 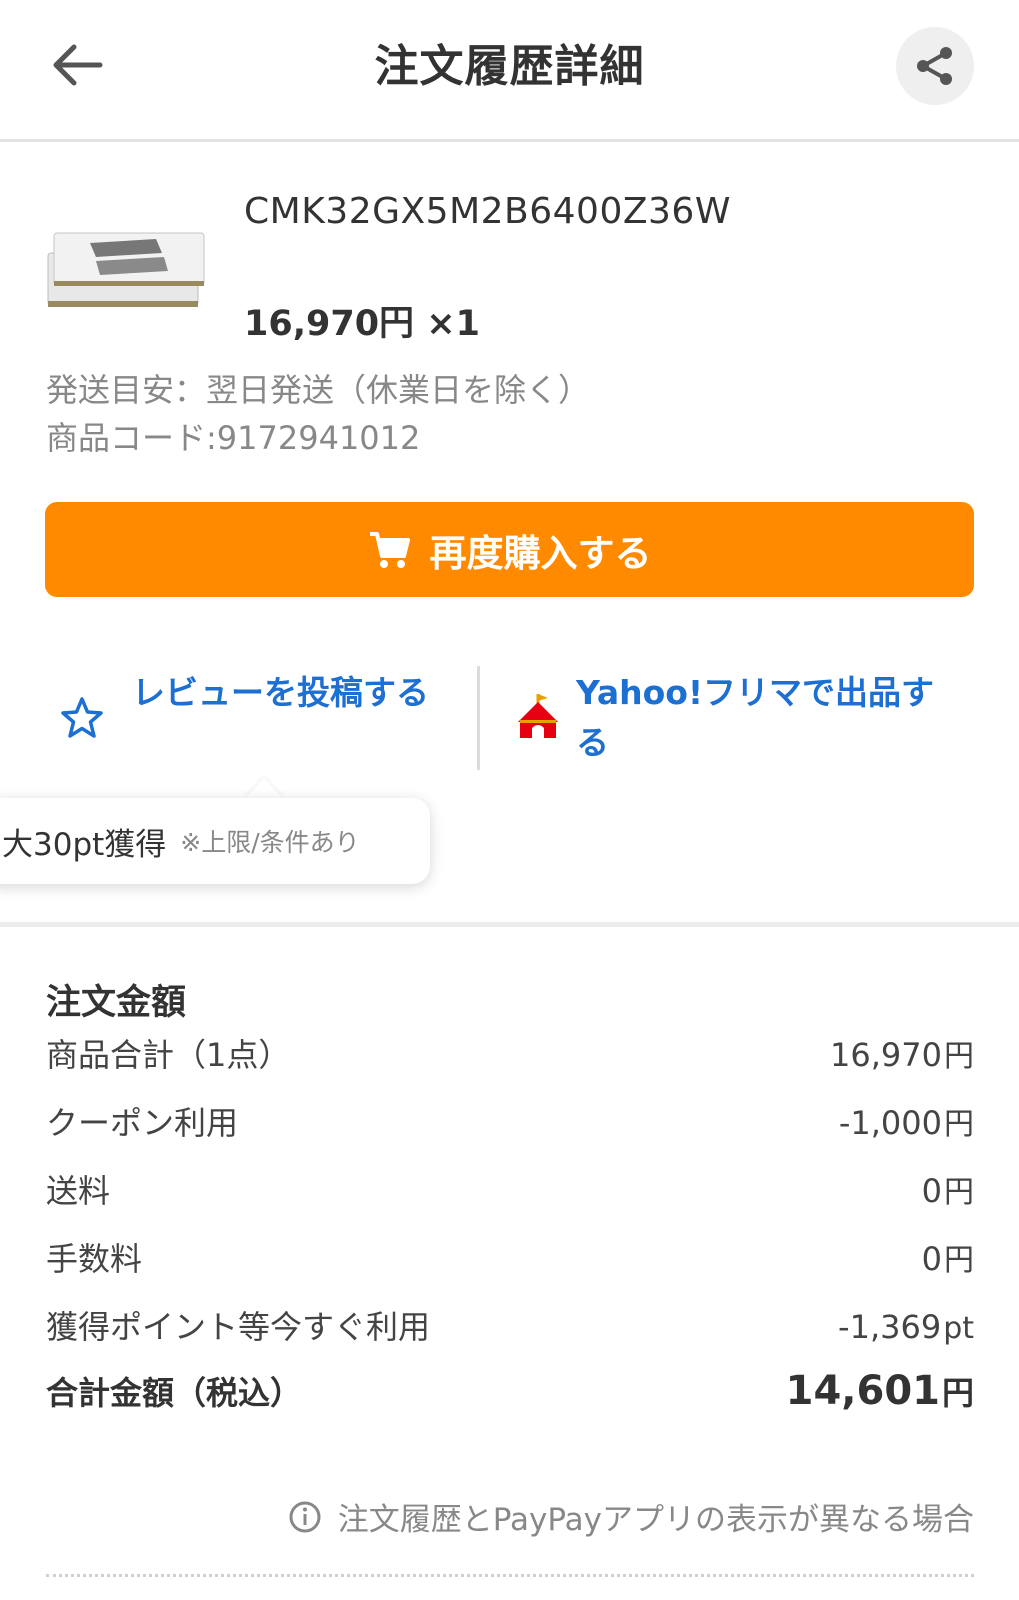 I want to click on row-label: 手数料, so click(x=94, y=1259).